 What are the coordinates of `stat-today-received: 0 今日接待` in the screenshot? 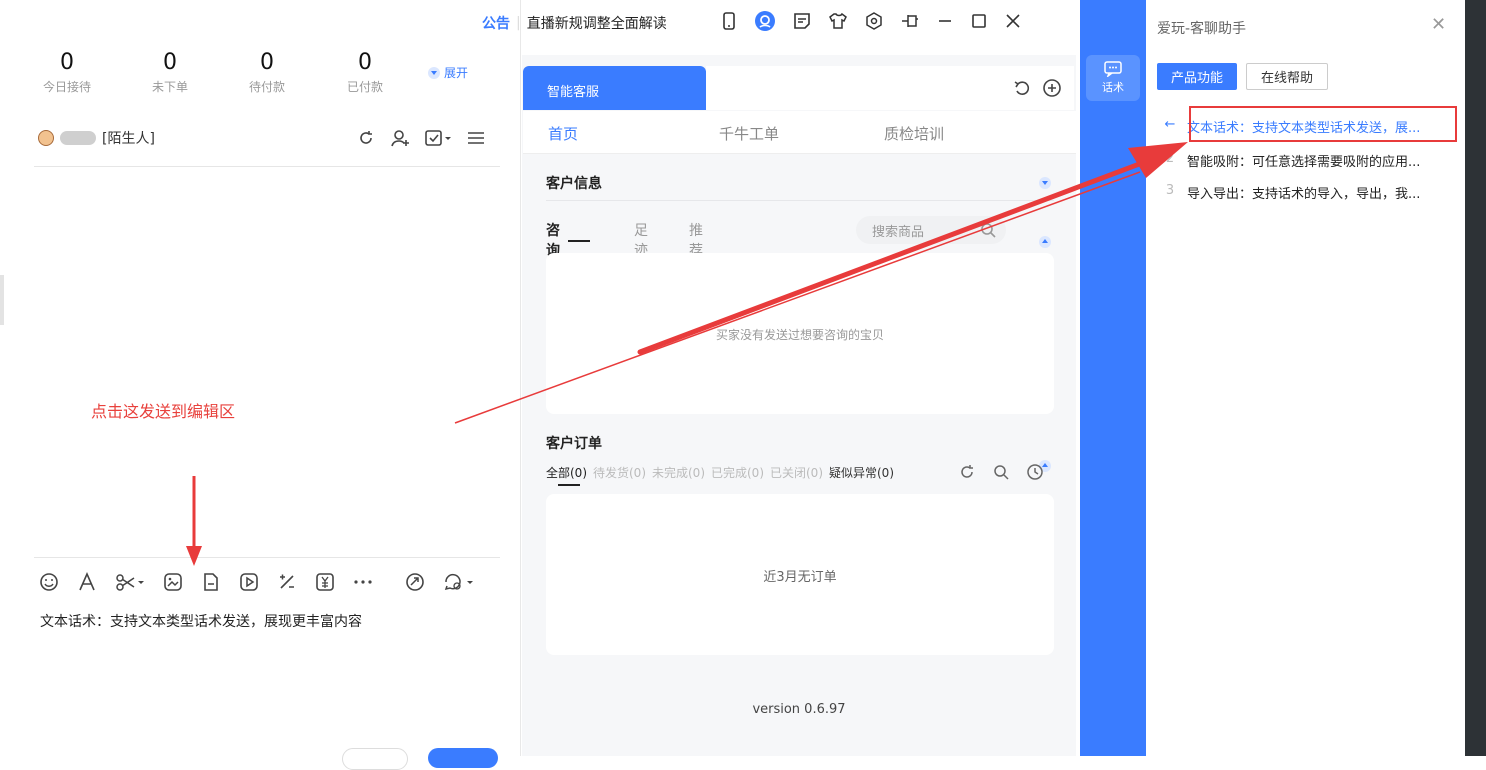 It's located at (67, 72).